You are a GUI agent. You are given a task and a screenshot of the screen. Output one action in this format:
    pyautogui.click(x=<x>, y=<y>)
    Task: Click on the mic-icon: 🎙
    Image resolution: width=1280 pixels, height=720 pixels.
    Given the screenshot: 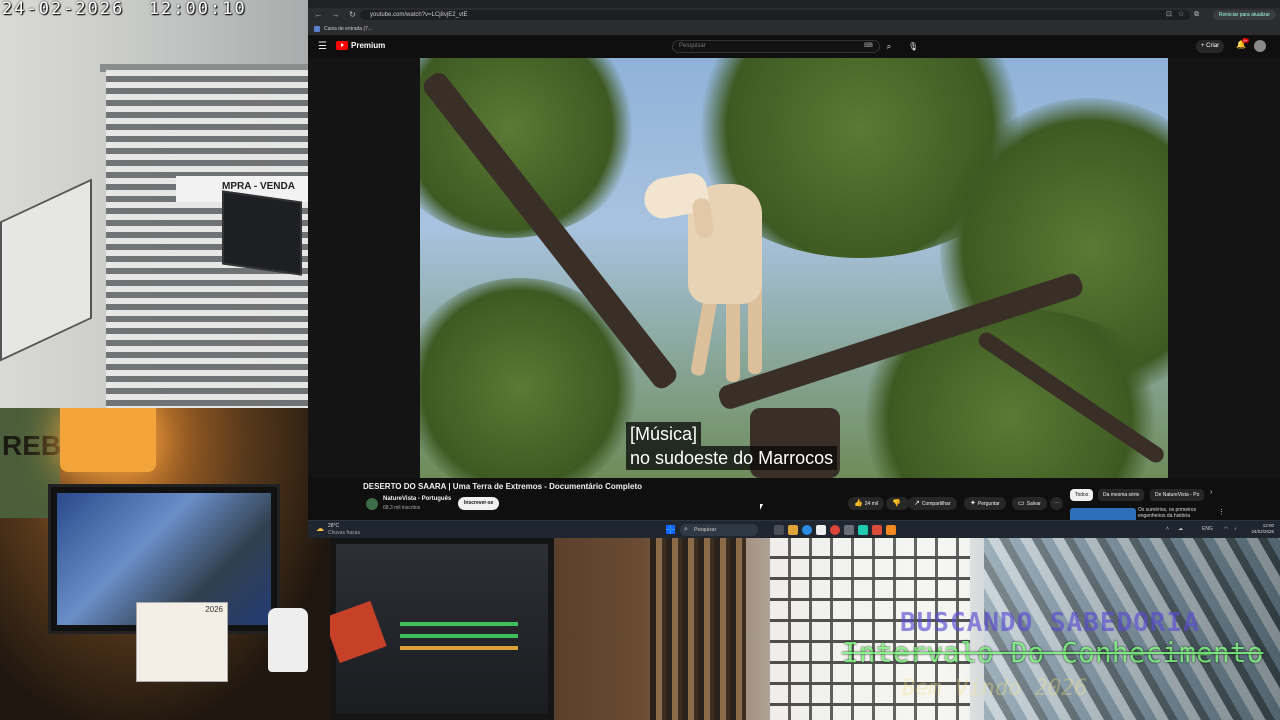 What is the action you would take?
    pyautogui.click(x=913, y=46)
    